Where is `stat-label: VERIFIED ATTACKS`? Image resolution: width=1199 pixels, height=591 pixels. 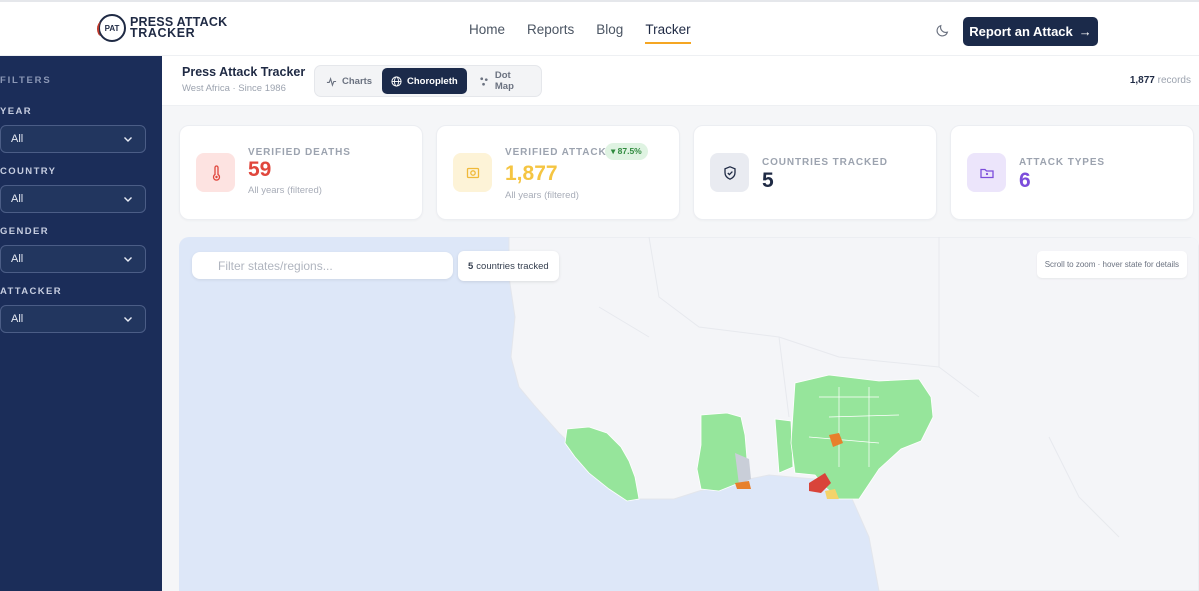 stat-label: VERIFIED ATTACKS is located at coordinates (560, 152).